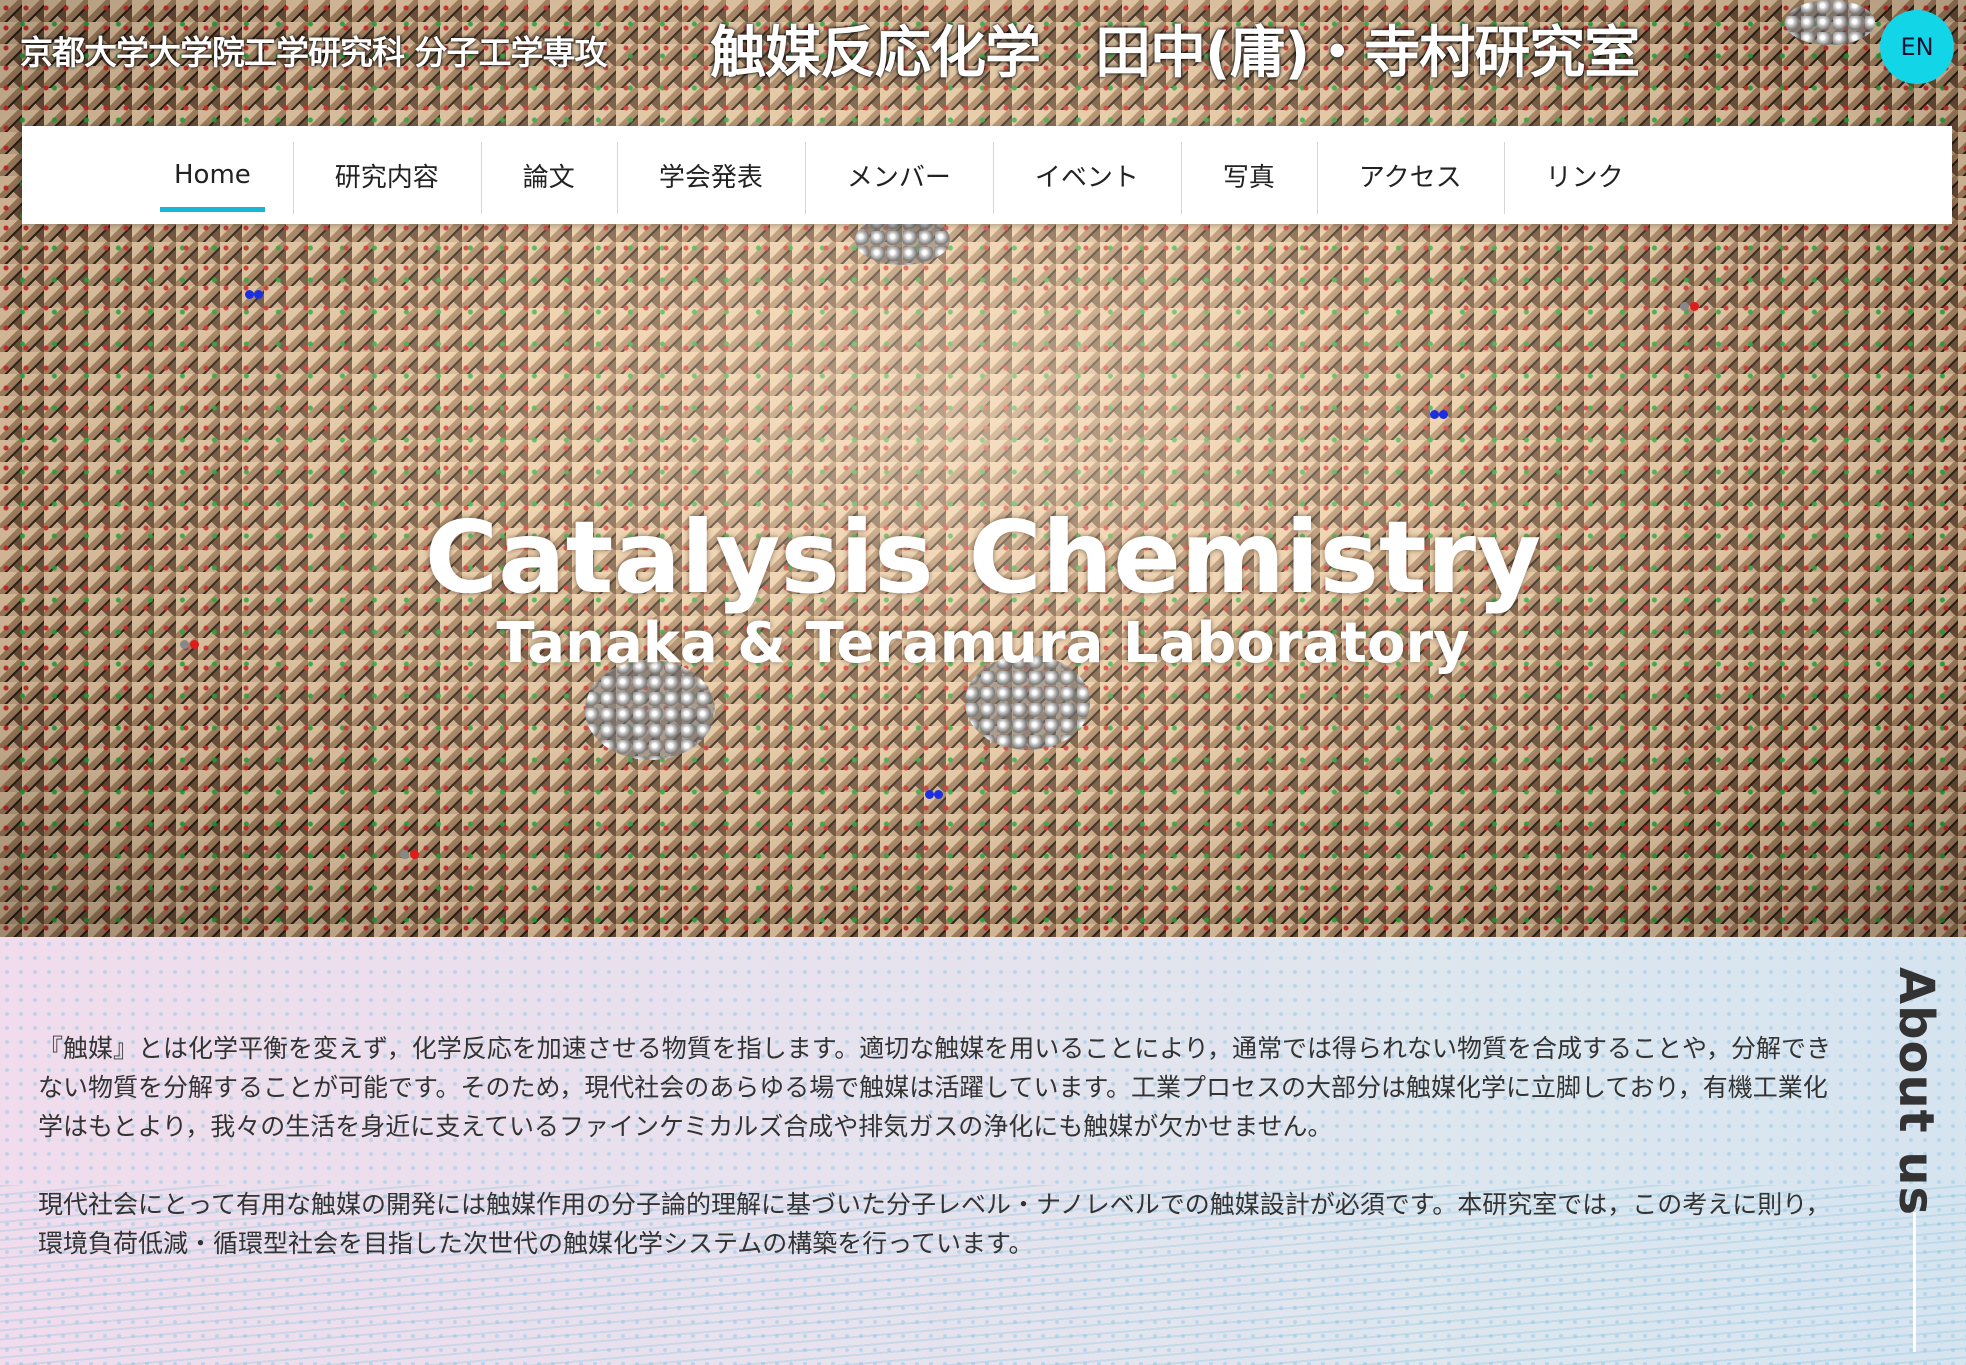 The image size is (1966, 1365). What do you see at coordinates (1830, 22) in the screenshot?
I see `metal-cluster-image` at bounding box center [1830, 22].